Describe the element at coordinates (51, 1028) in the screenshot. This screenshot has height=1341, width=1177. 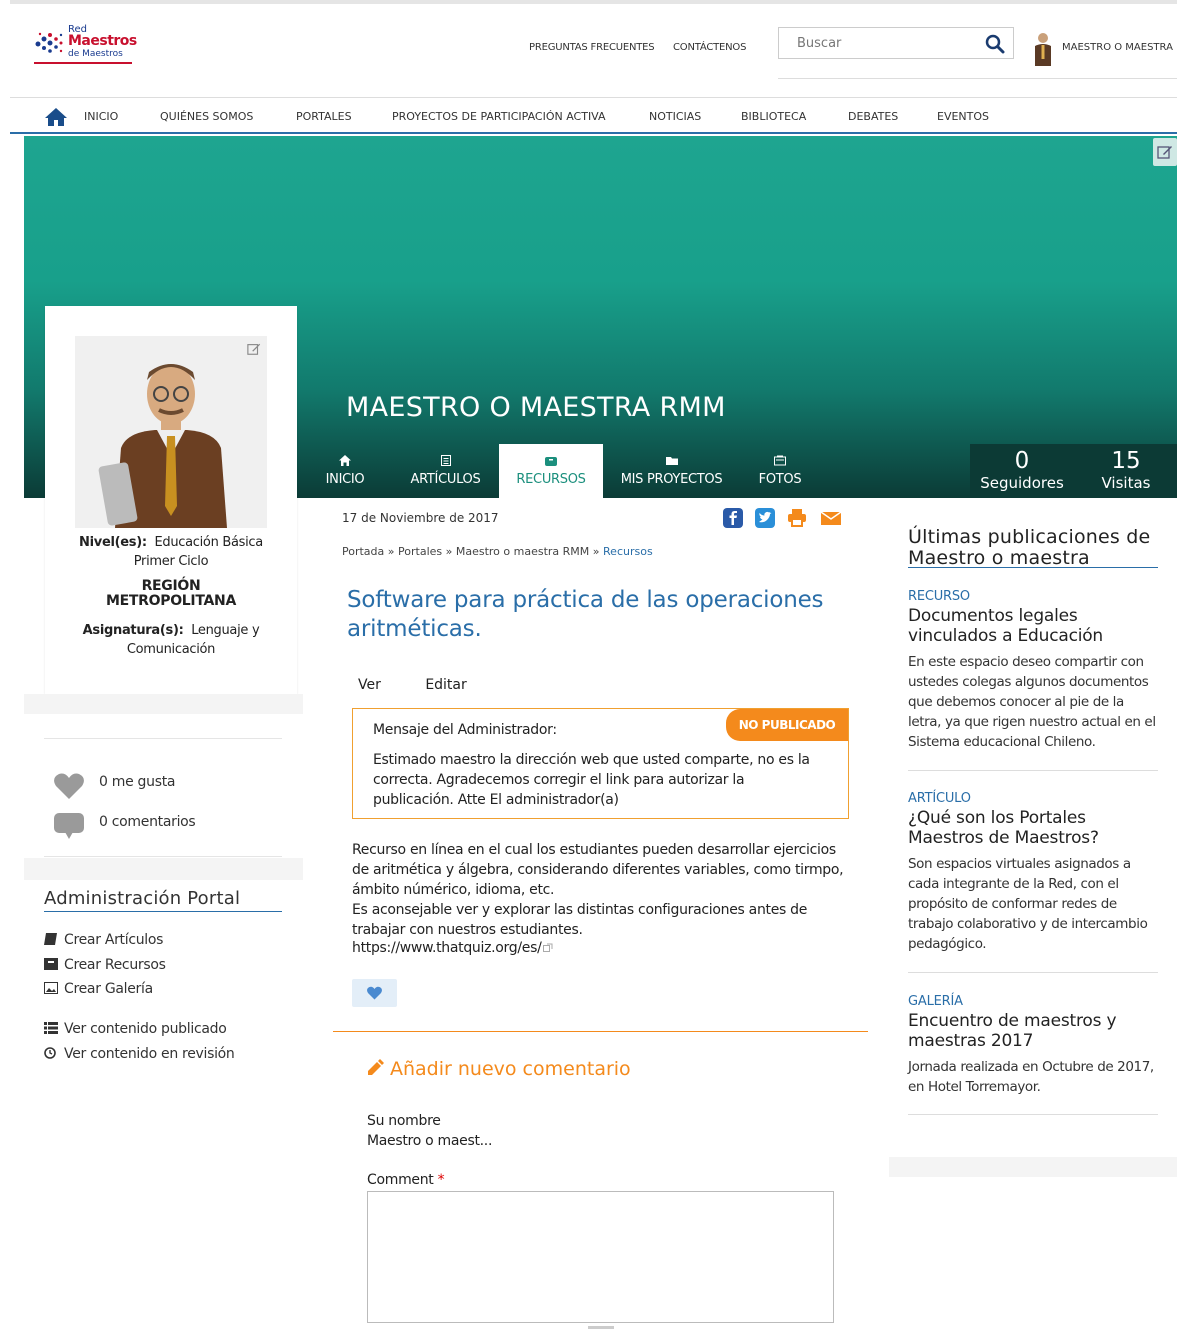
I see `list-icon` at that location.